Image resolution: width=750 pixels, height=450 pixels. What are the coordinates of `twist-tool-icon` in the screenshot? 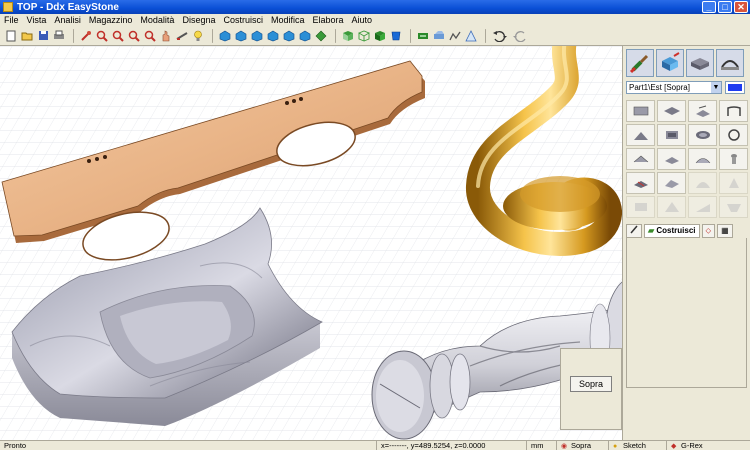 It's located at (733, 183).